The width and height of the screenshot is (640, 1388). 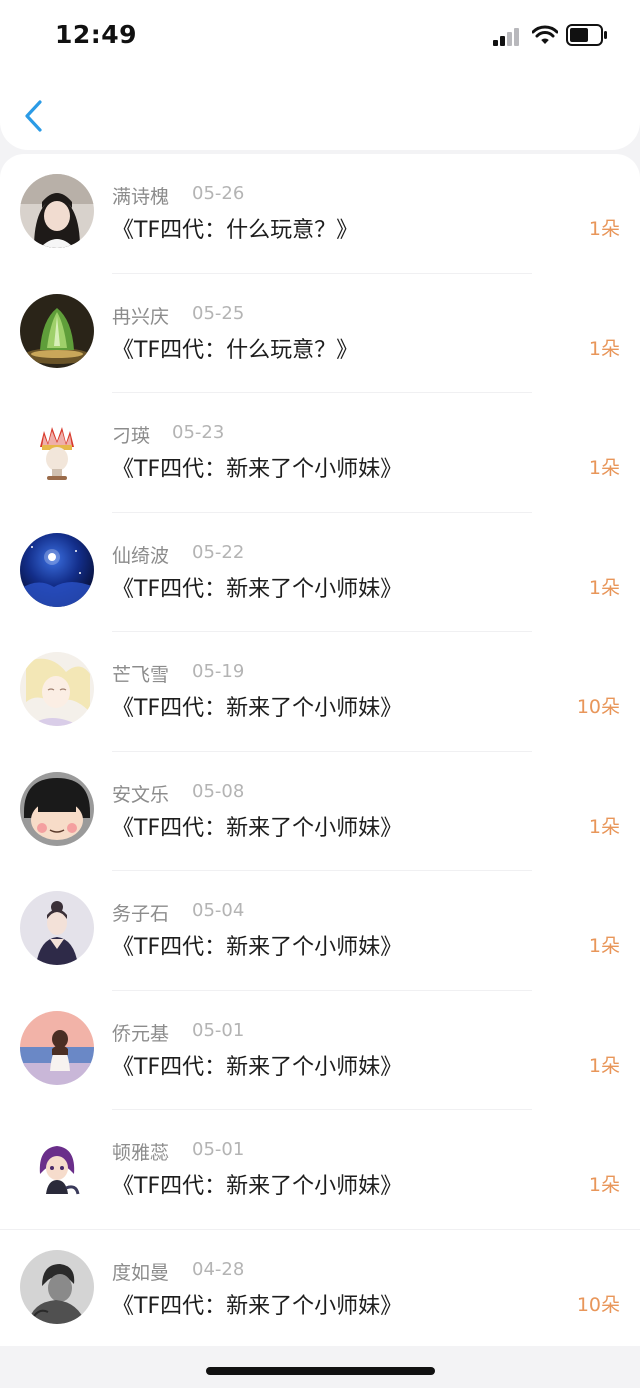 I want to click on record-date: 04-28, so click(x=218, y=1269).